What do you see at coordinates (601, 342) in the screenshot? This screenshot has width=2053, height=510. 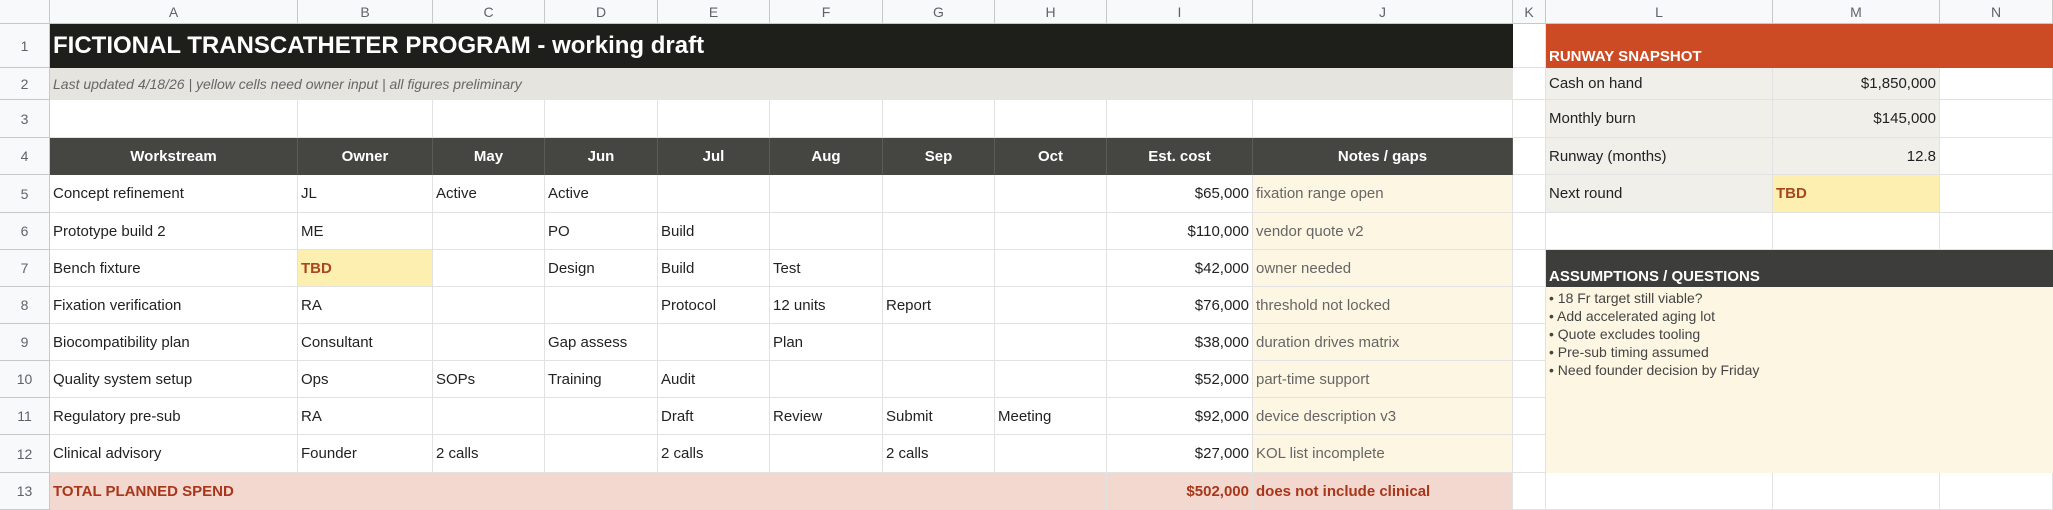 I see `table-cell: Gap assess` at bounding box center [601, 342].